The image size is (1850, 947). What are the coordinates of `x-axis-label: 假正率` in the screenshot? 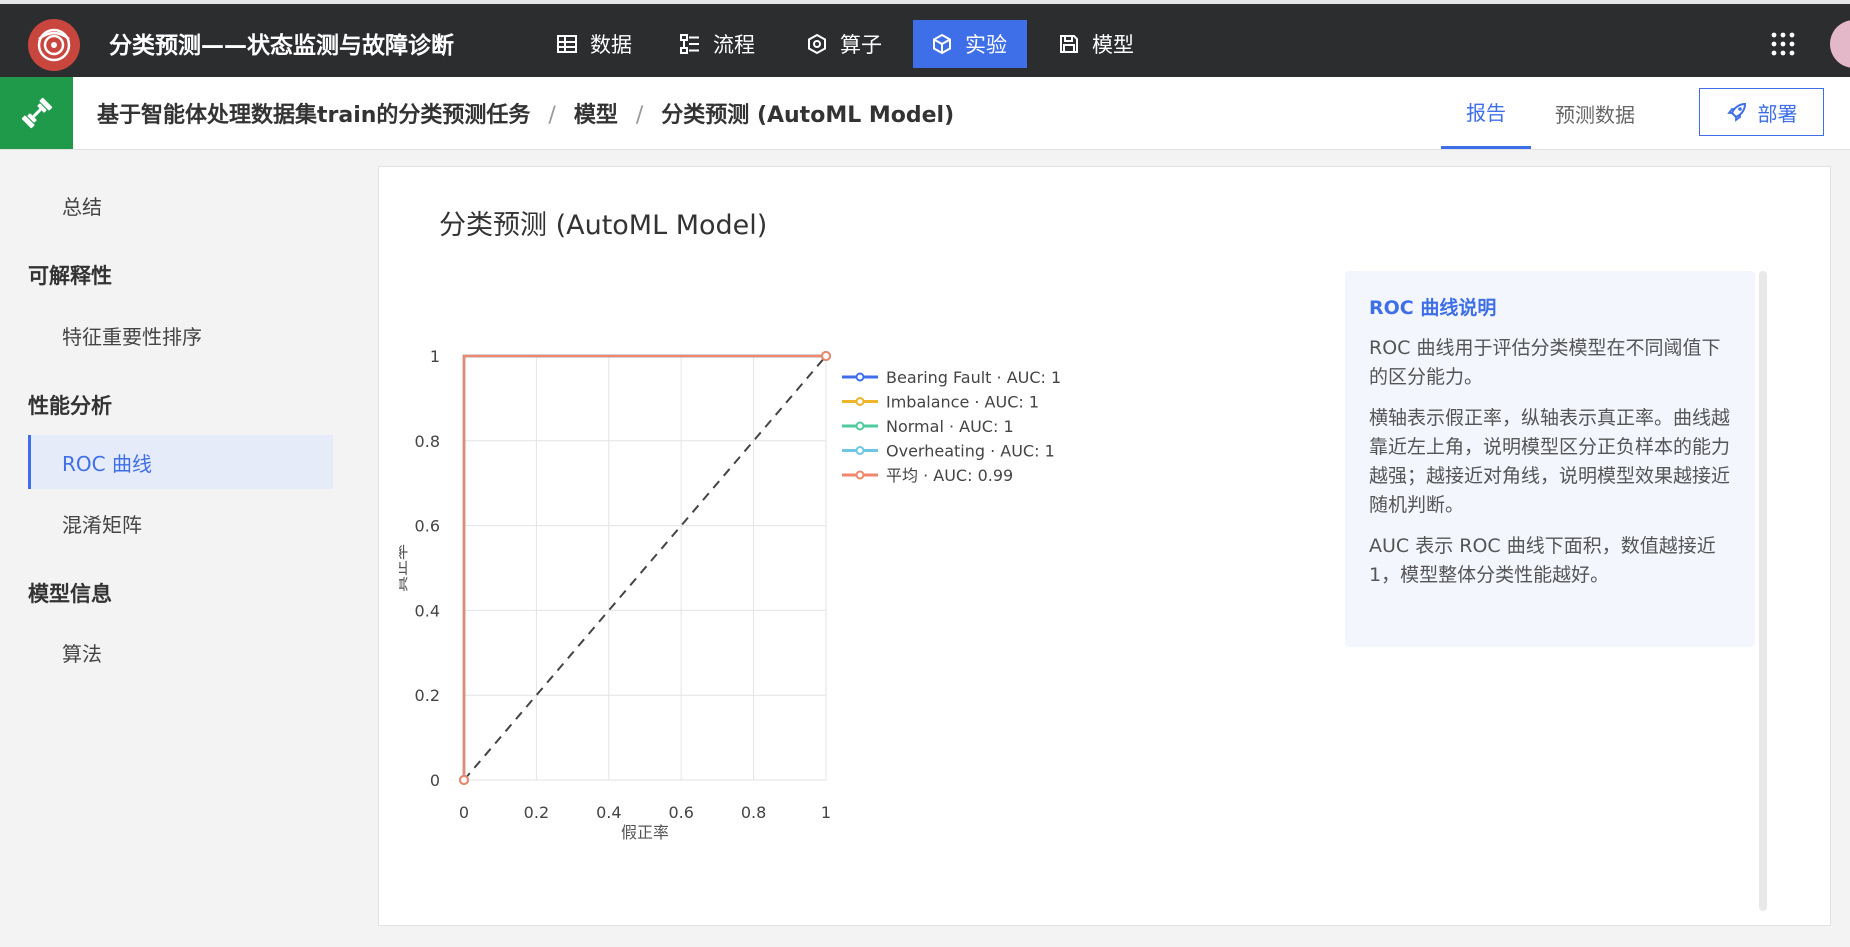 It's located at (645, 832).